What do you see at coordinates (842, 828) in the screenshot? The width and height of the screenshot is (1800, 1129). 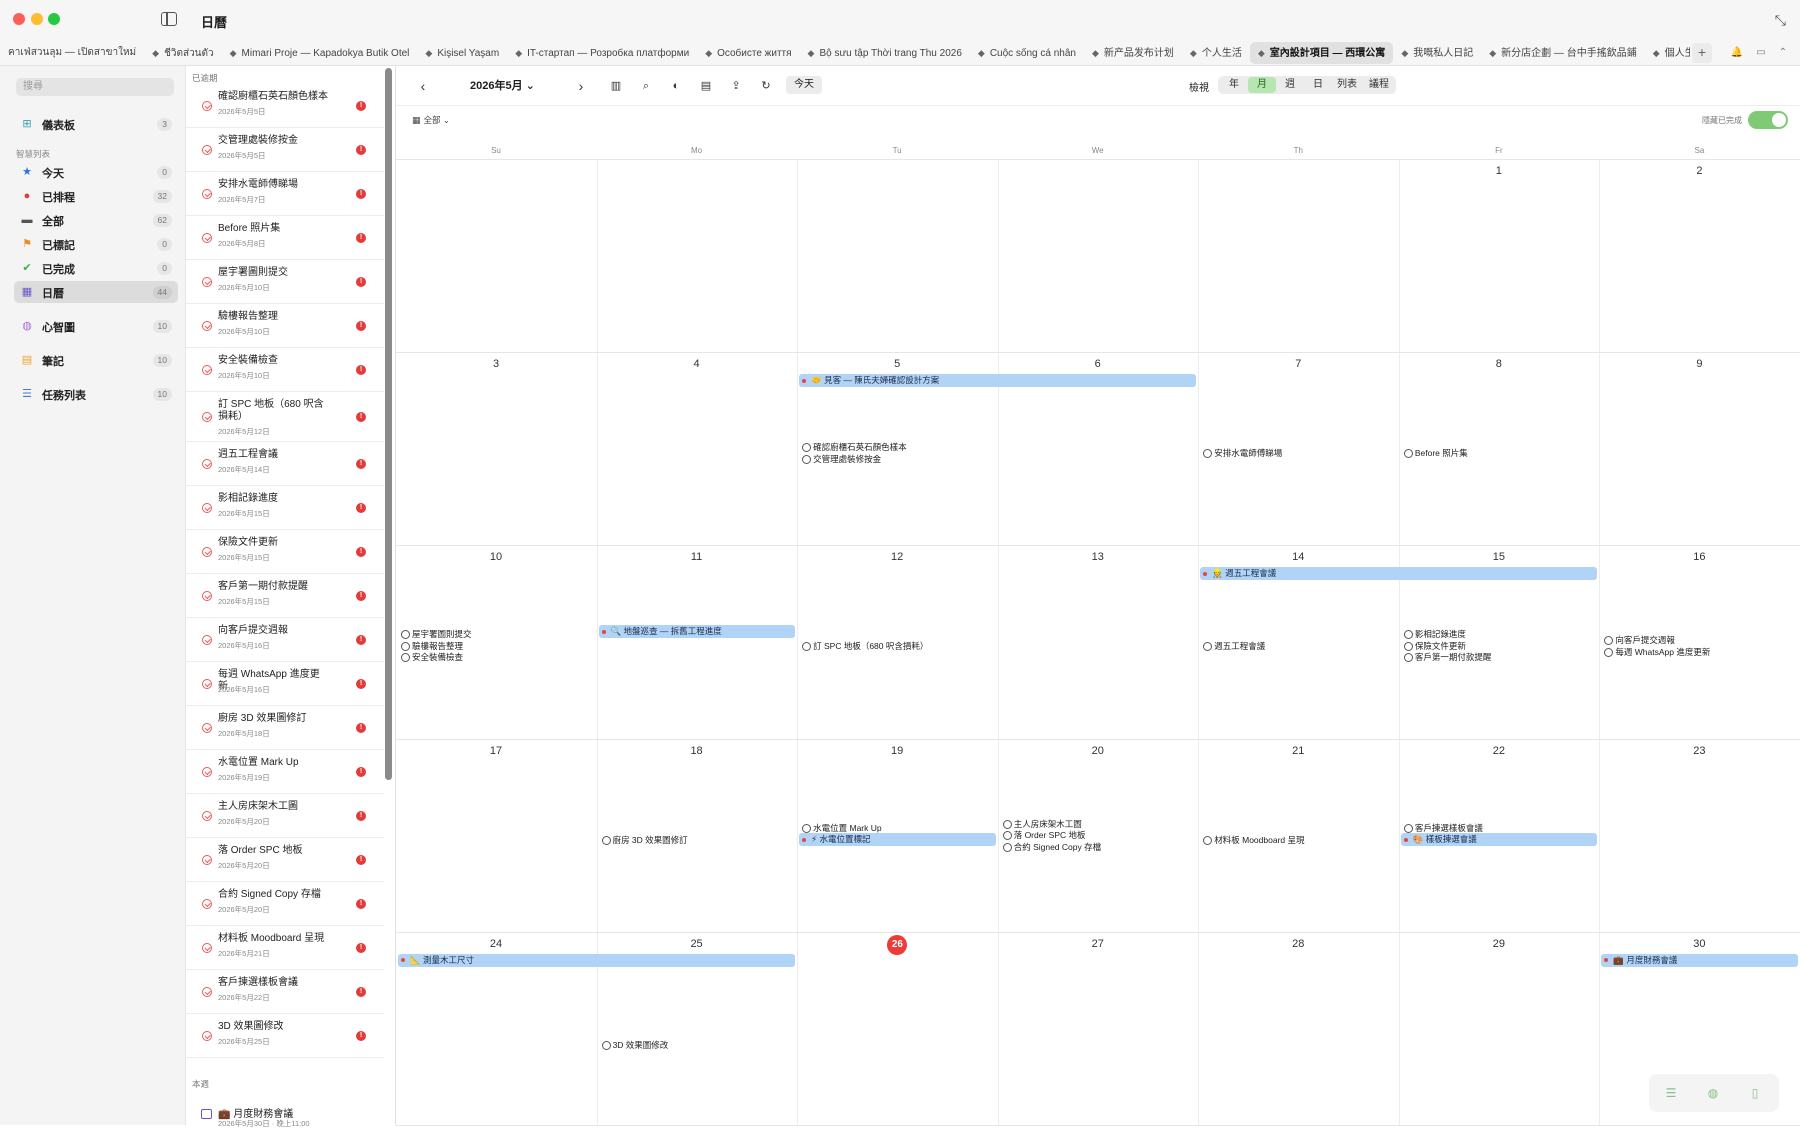 I see `calendar-task: 水電位置 Mark Up` at bounding box center [842, 828].